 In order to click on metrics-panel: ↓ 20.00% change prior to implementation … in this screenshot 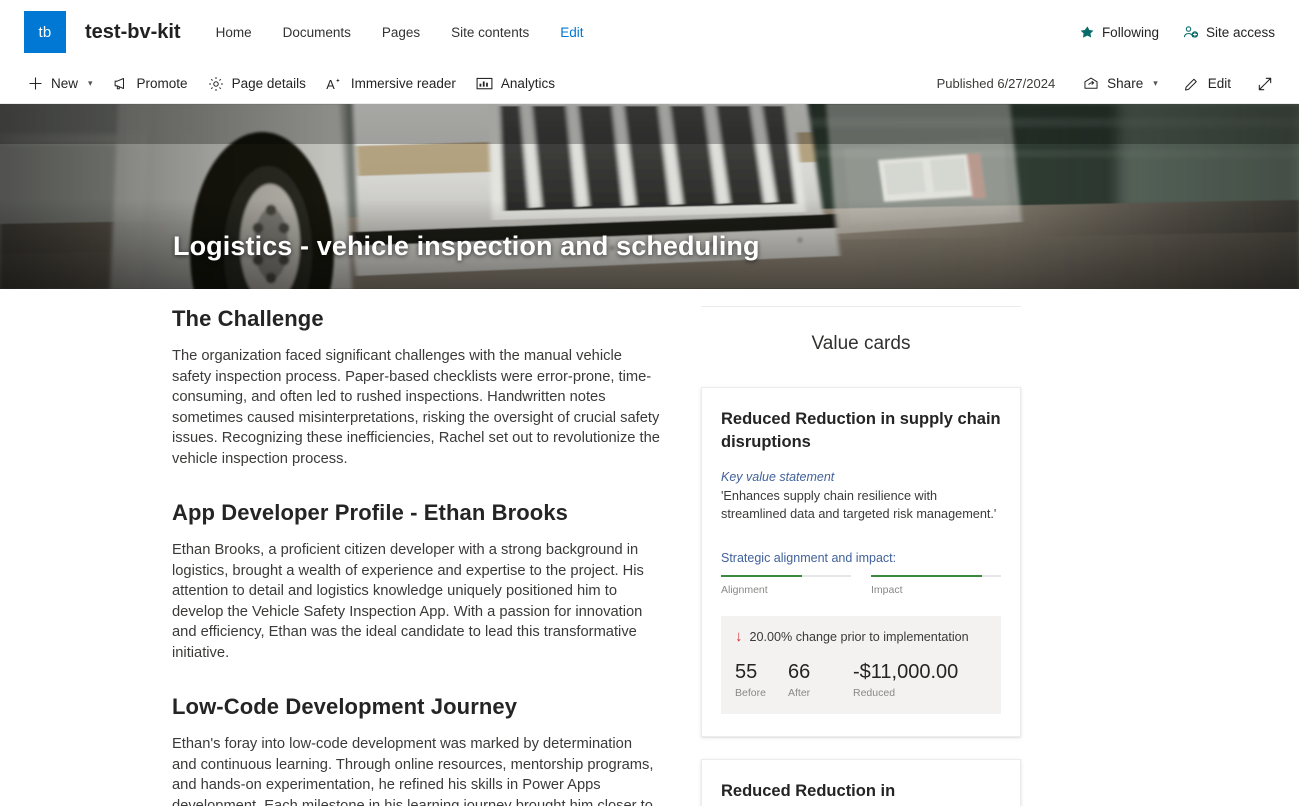, I will do `click(861, 665)`.